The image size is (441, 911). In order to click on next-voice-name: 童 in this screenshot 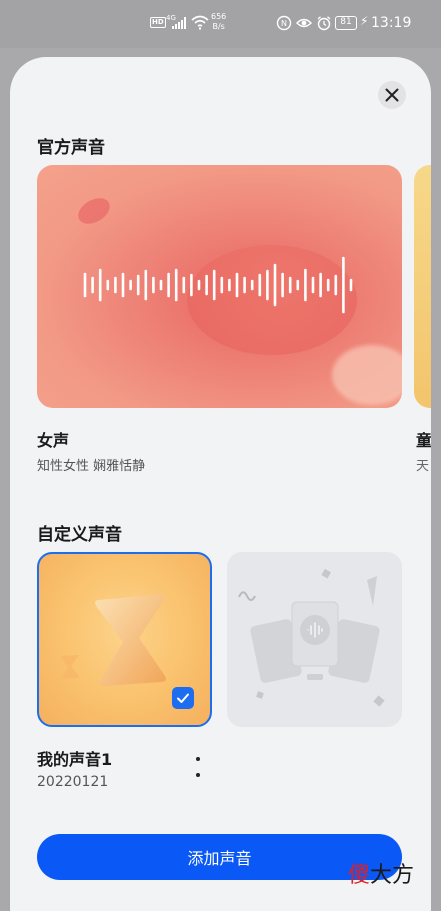, I will do `click(423, 440)`.